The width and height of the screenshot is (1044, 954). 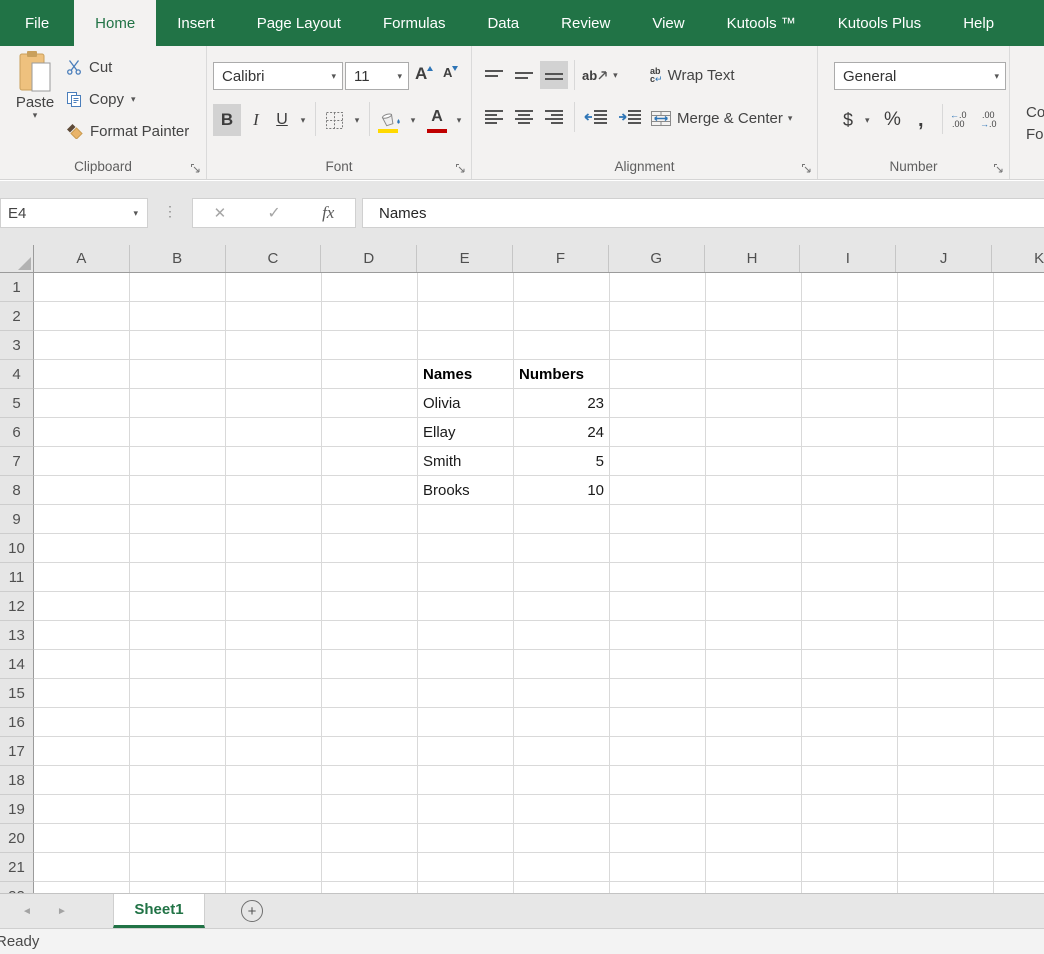 I want to click on cell-D12, so click(x=370, y=606).